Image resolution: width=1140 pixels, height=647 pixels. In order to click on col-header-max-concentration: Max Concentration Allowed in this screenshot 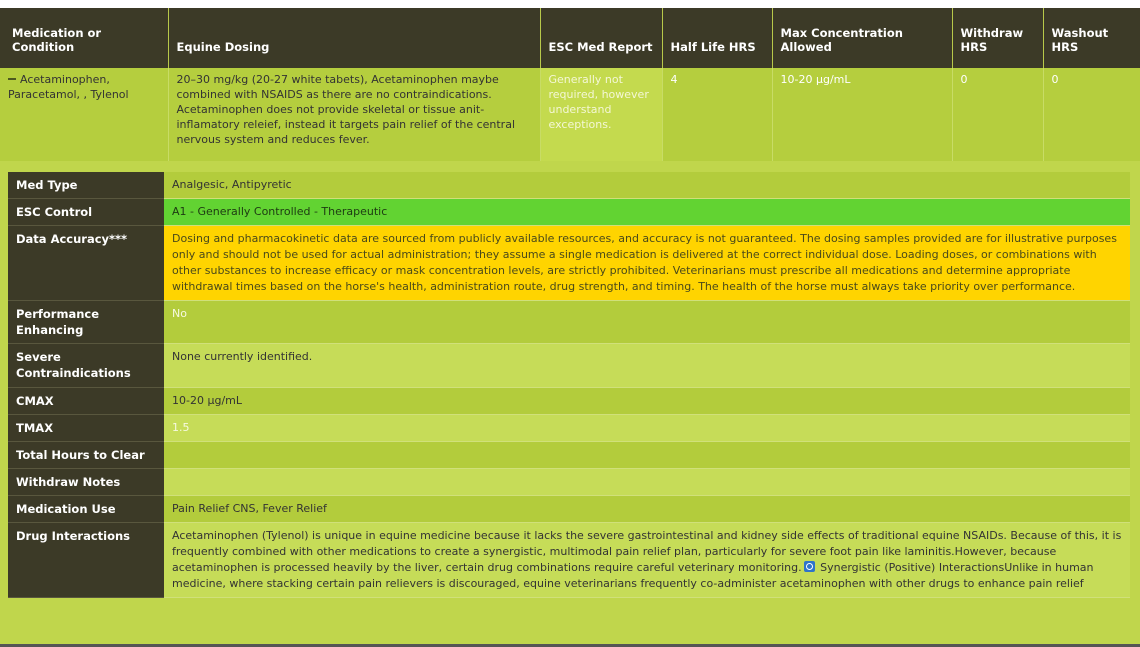, I will do `click(862, 38)`.